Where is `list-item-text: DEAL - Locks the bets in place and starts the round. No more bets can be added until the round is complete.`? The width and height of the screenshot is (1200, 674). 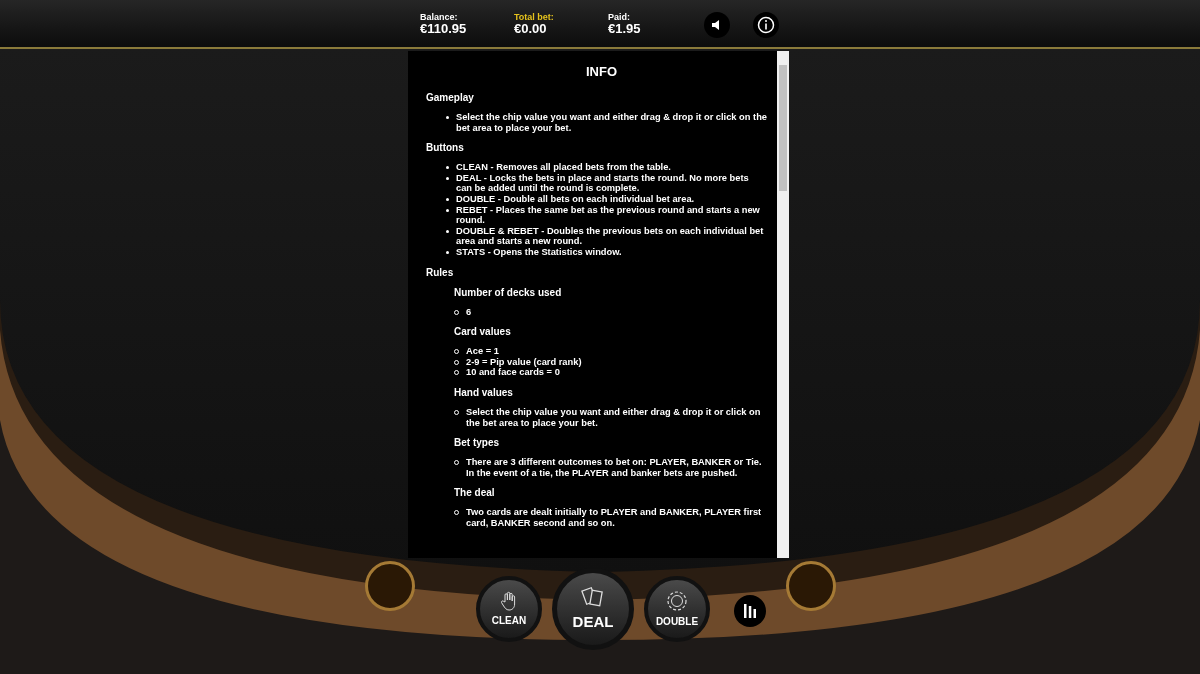 list-item-text: DEAL - Locks the bets in place and starts the round. No more bets can be added until the round is complete. is located at coordinates (603, 183).